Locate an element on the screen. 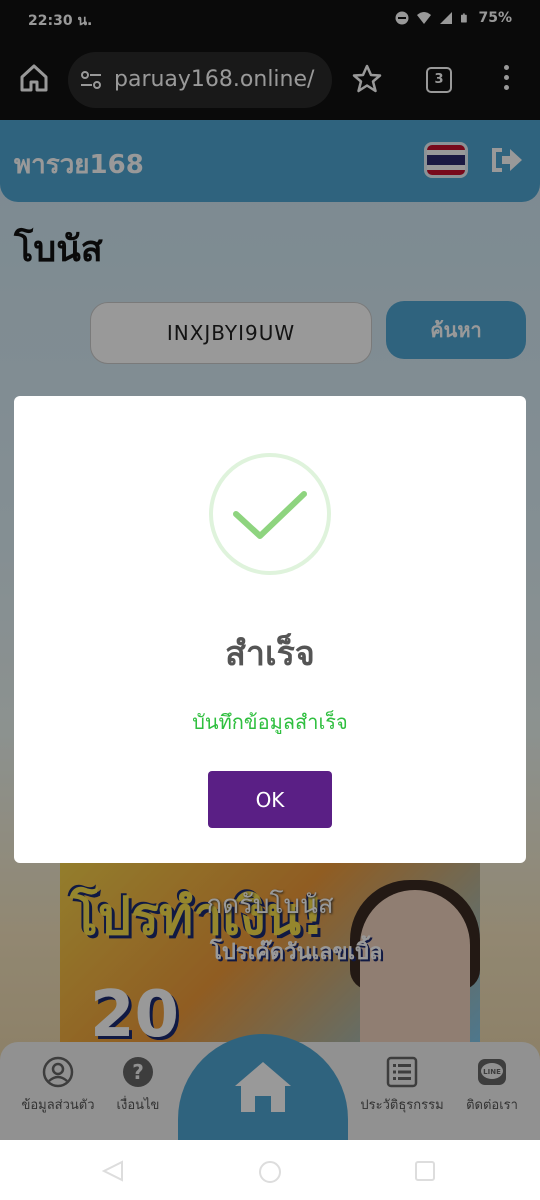 This screenshot has height=1200, width=540. home-nav-icon is located at coordinates (270, 1172).